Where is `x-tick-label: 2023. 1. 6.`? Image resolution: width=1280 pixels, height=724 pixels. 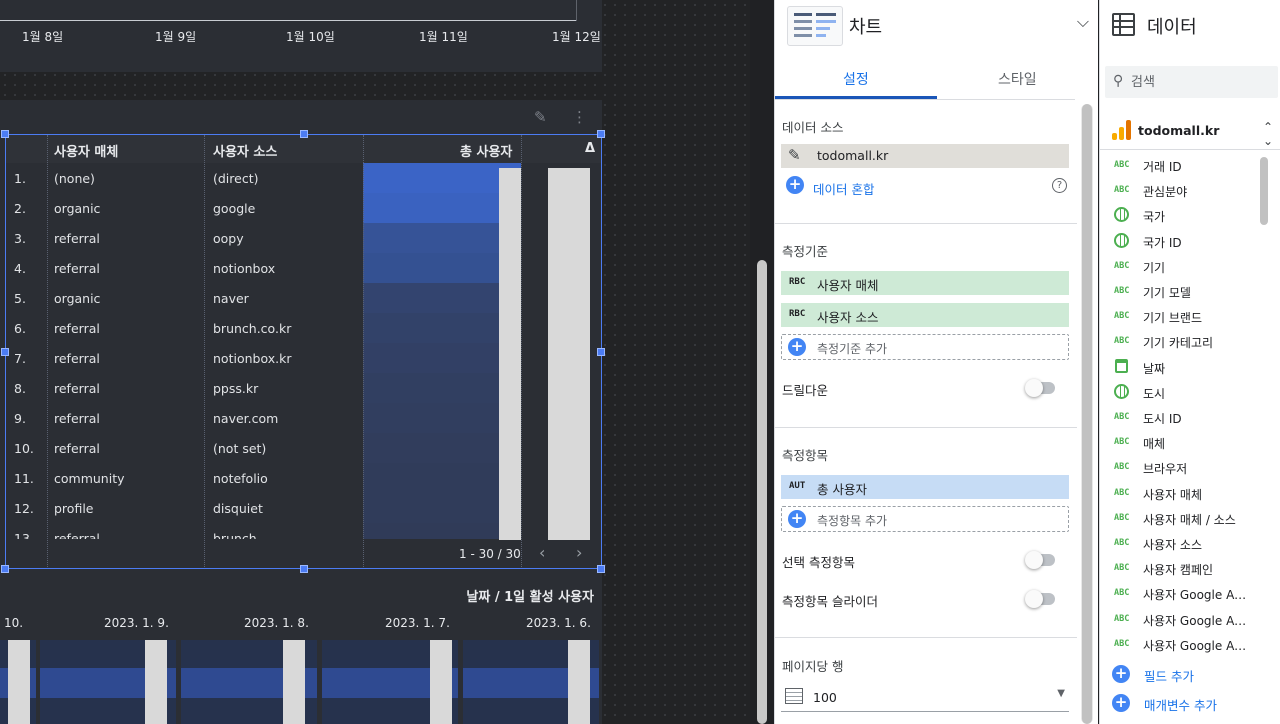
x-tick-label: 2023. 1. 6. is located at coordinates (558, 623).